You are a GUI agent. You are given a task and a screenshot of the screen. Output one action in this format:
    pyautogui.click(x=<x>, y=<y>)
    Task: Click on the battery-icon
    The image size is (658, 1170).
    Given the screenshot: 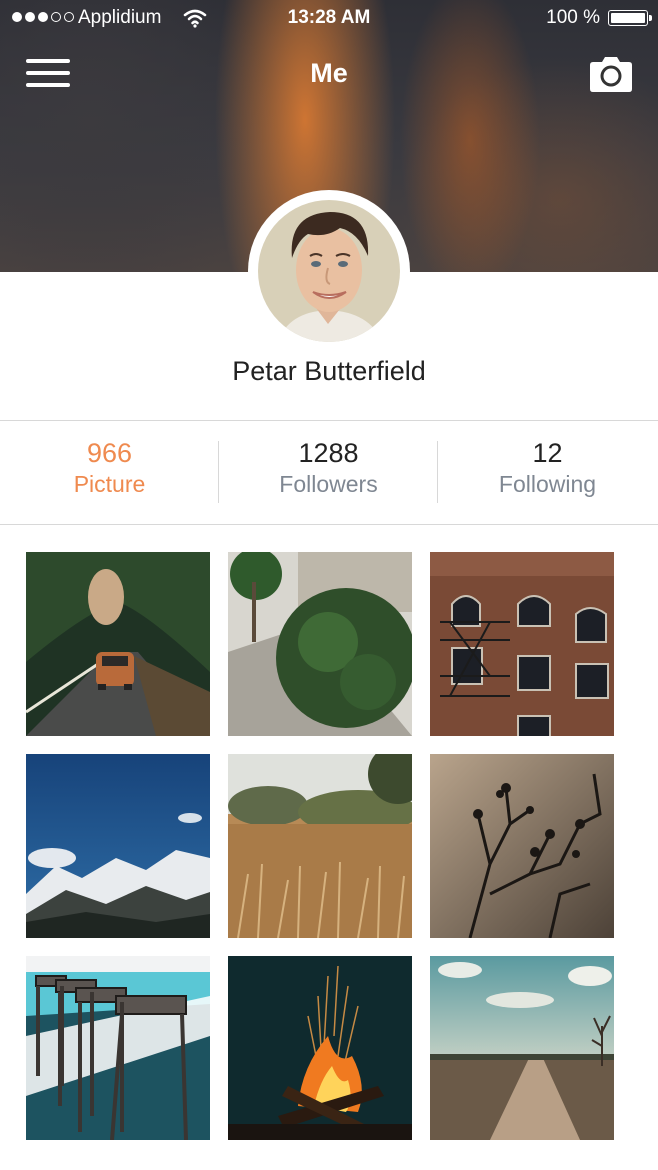 What is the action you would take?
    pyautogui.click(x=630, y=18)
    